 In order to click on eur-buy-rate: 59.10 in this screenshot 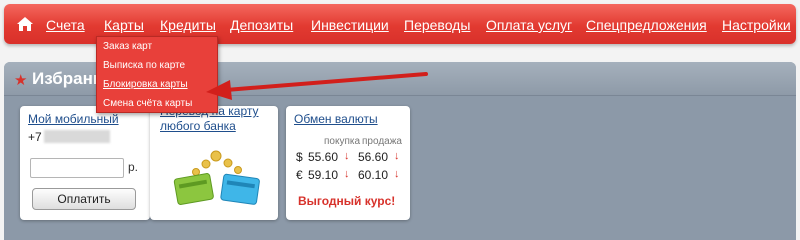, I will do `click(323, 175)`.